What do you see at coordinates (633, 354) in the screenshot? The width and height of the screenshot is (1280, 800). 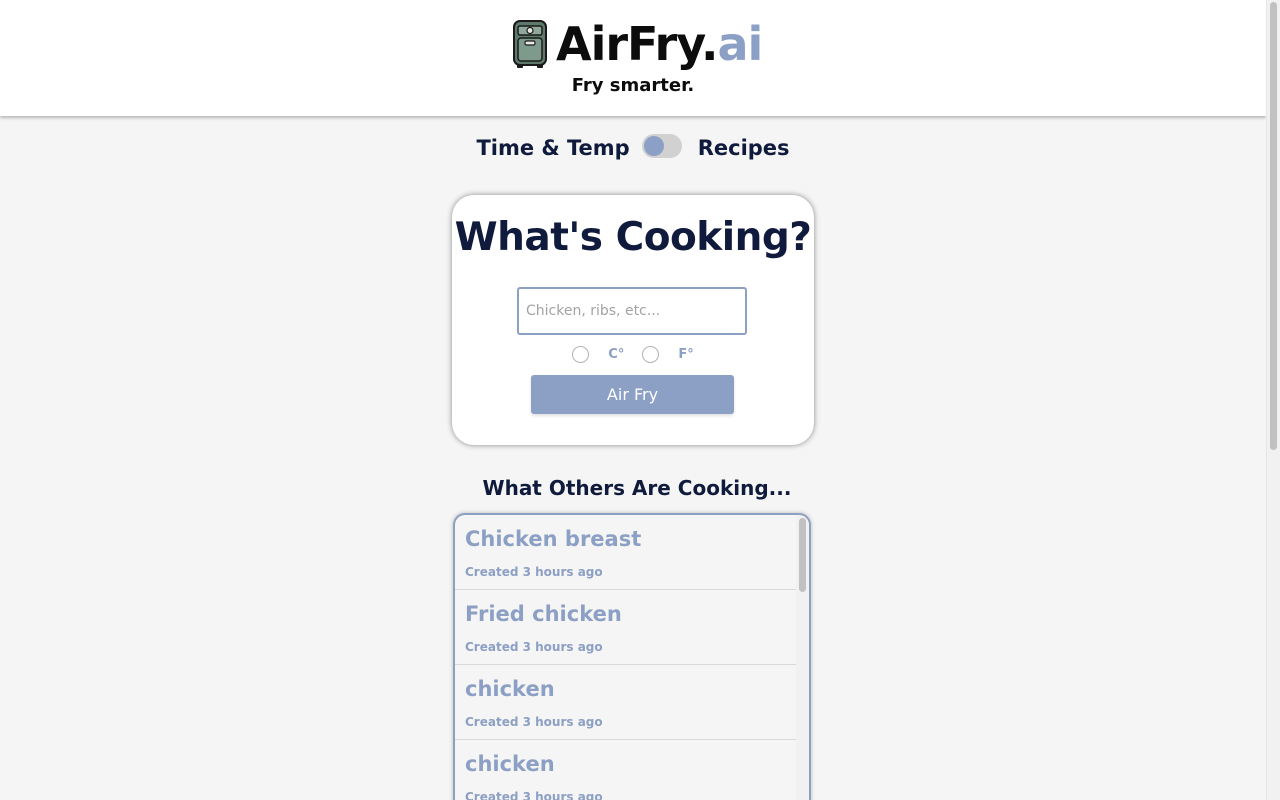 I see `unit-selector: C° F°` at bounding box center [633, 354].